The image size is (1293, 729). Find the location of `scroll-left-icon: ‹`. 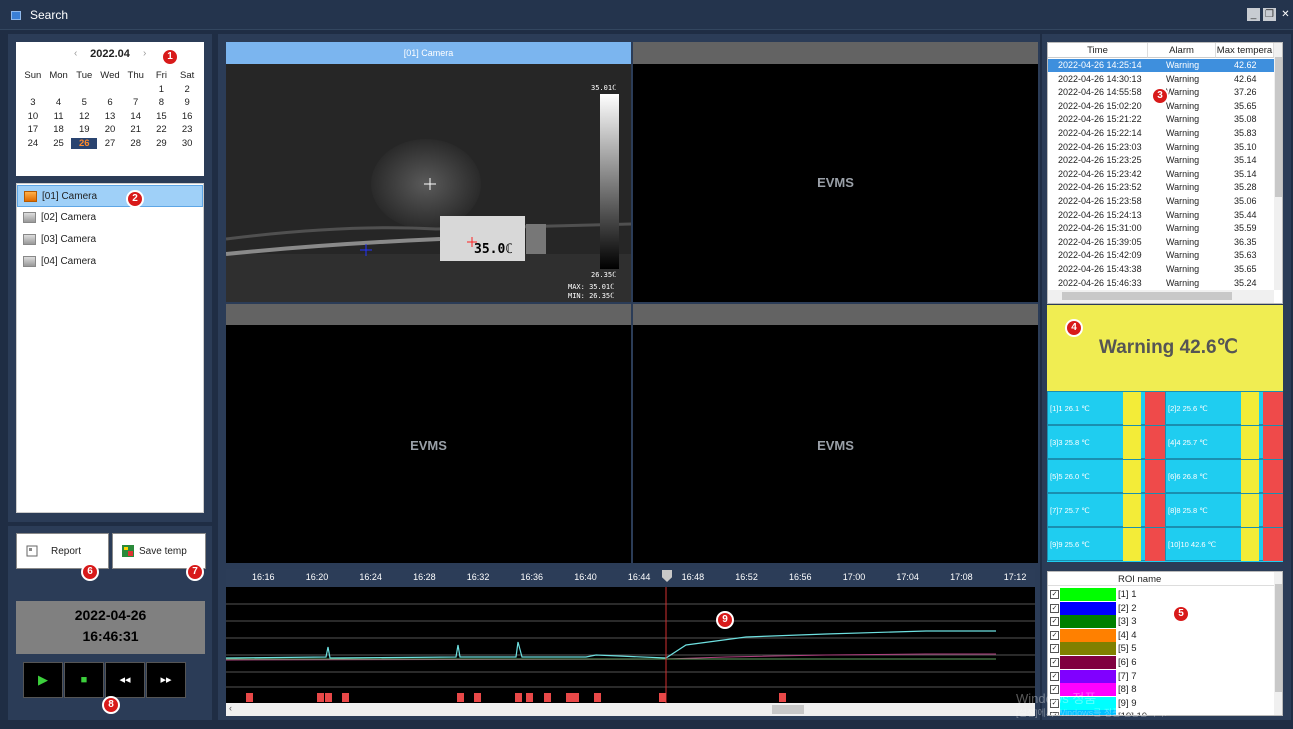

scroll-left-icon: ‹ is located at coordinates (230, 708).